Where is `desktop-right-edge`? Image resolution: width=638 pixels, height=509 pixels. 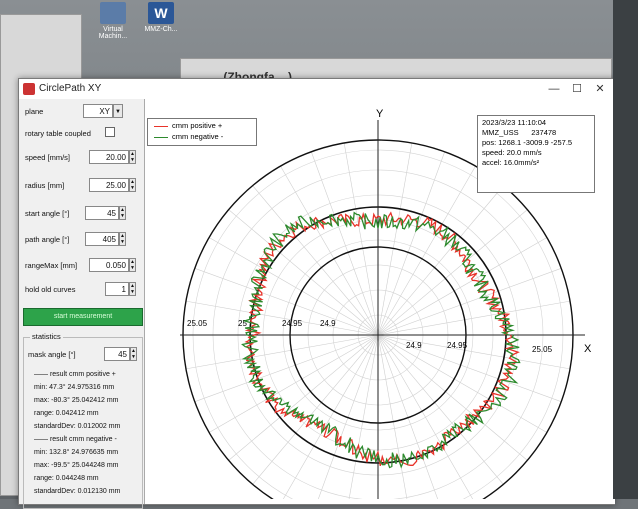
desktop-right-edge is located at coordinates (625, 249).